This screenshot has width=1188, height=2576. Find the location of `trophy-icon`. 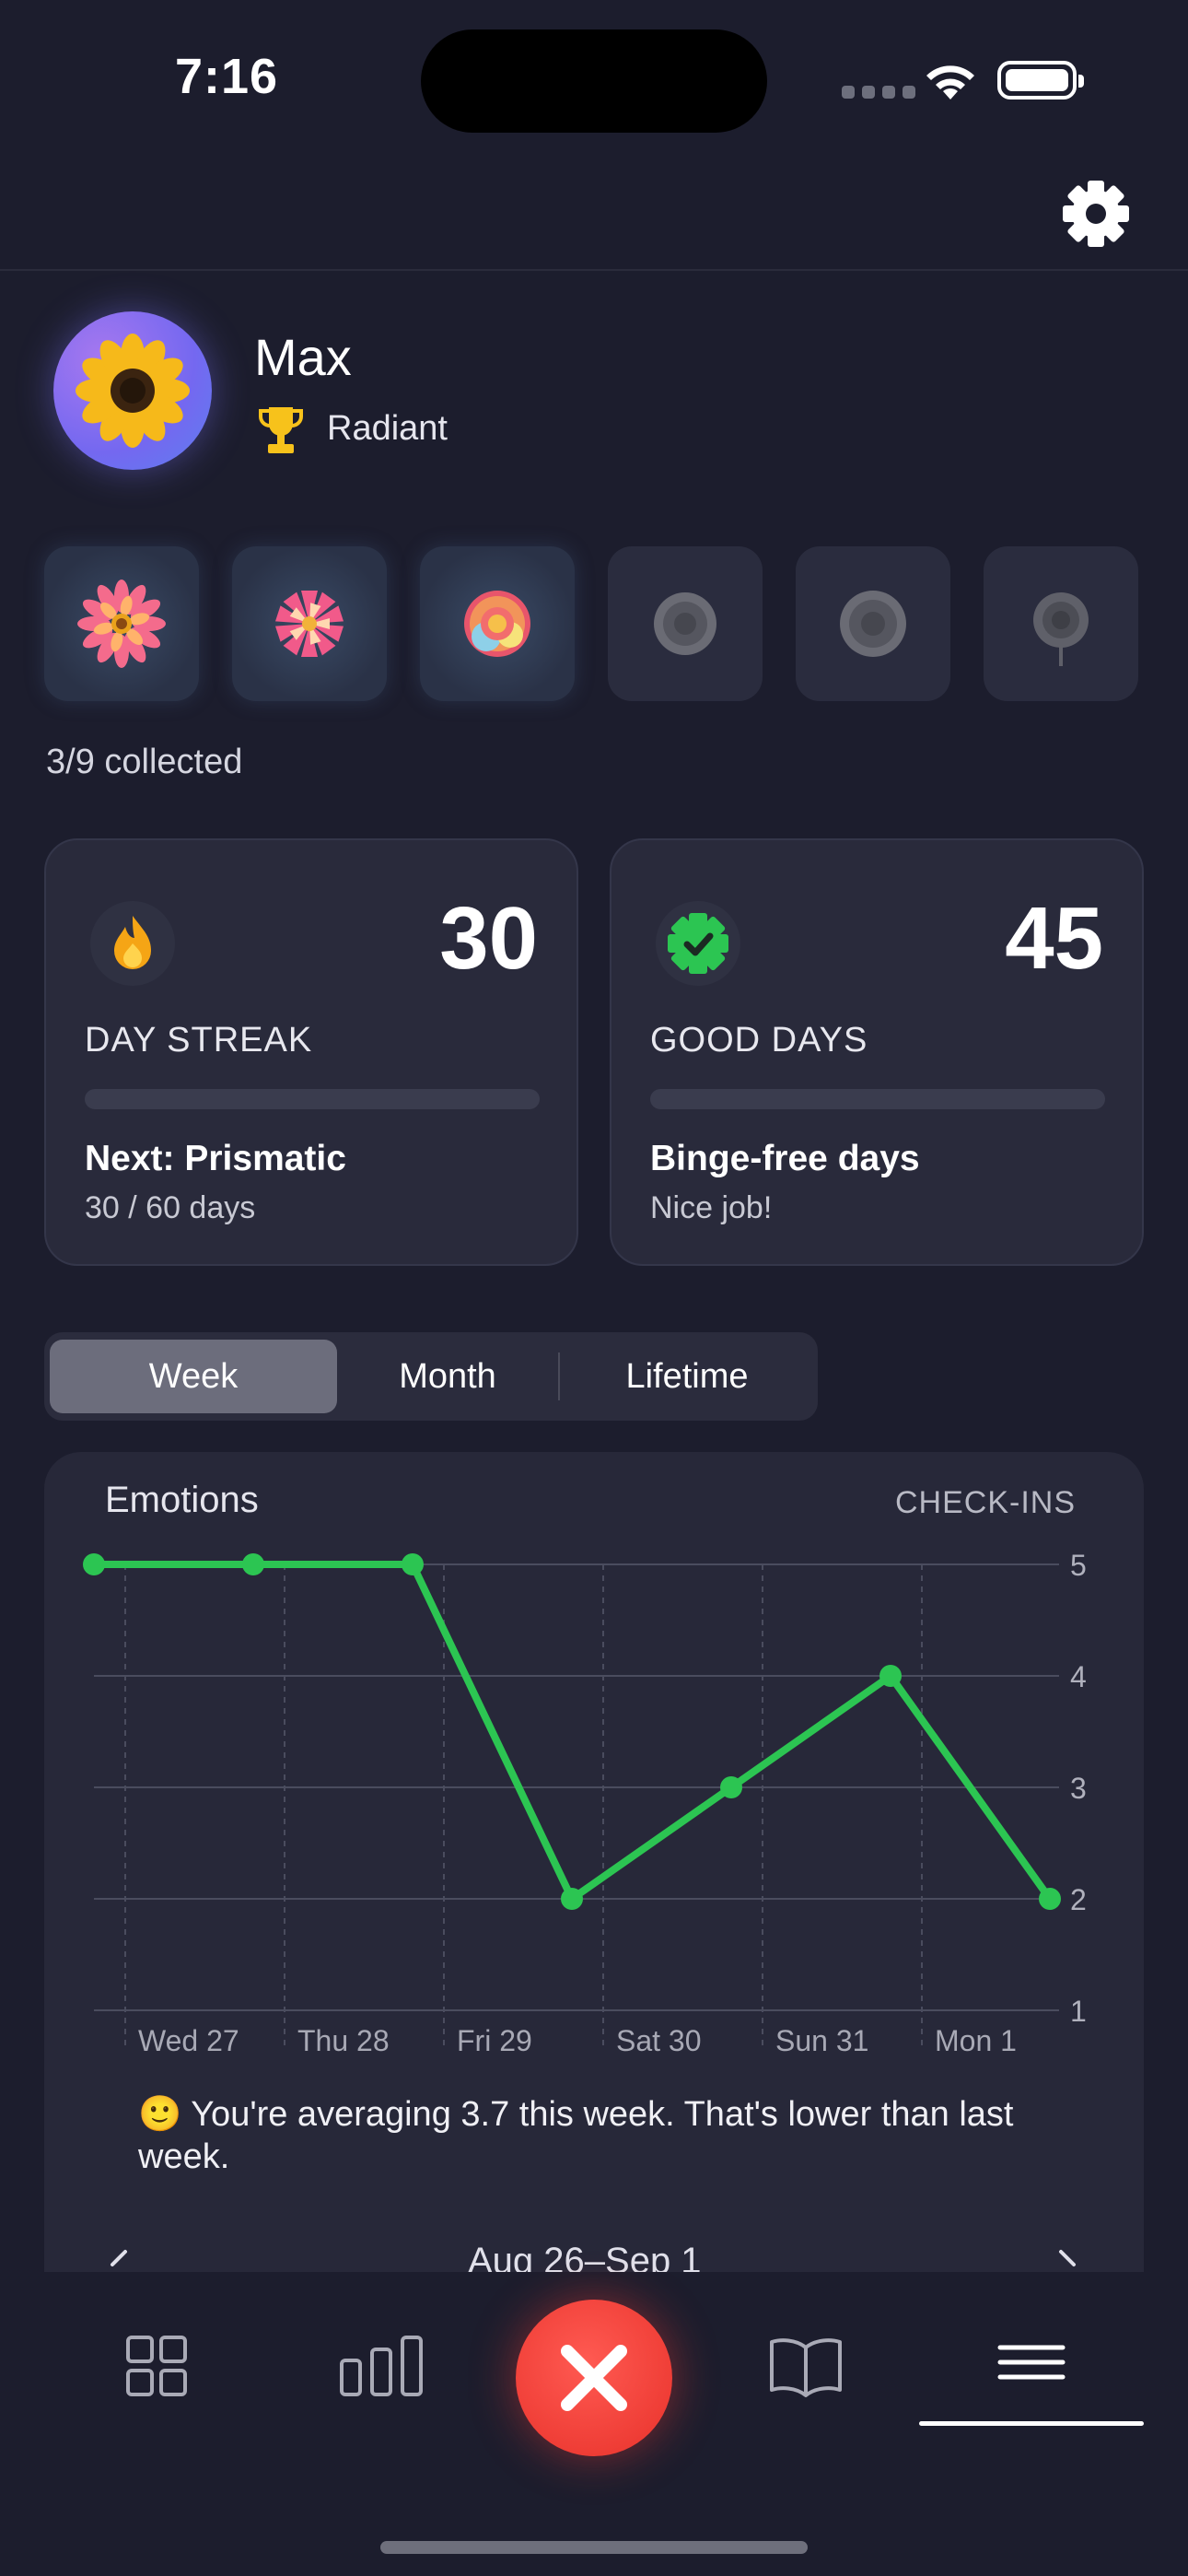

trophy-icon is located at coordinates (281, 430).